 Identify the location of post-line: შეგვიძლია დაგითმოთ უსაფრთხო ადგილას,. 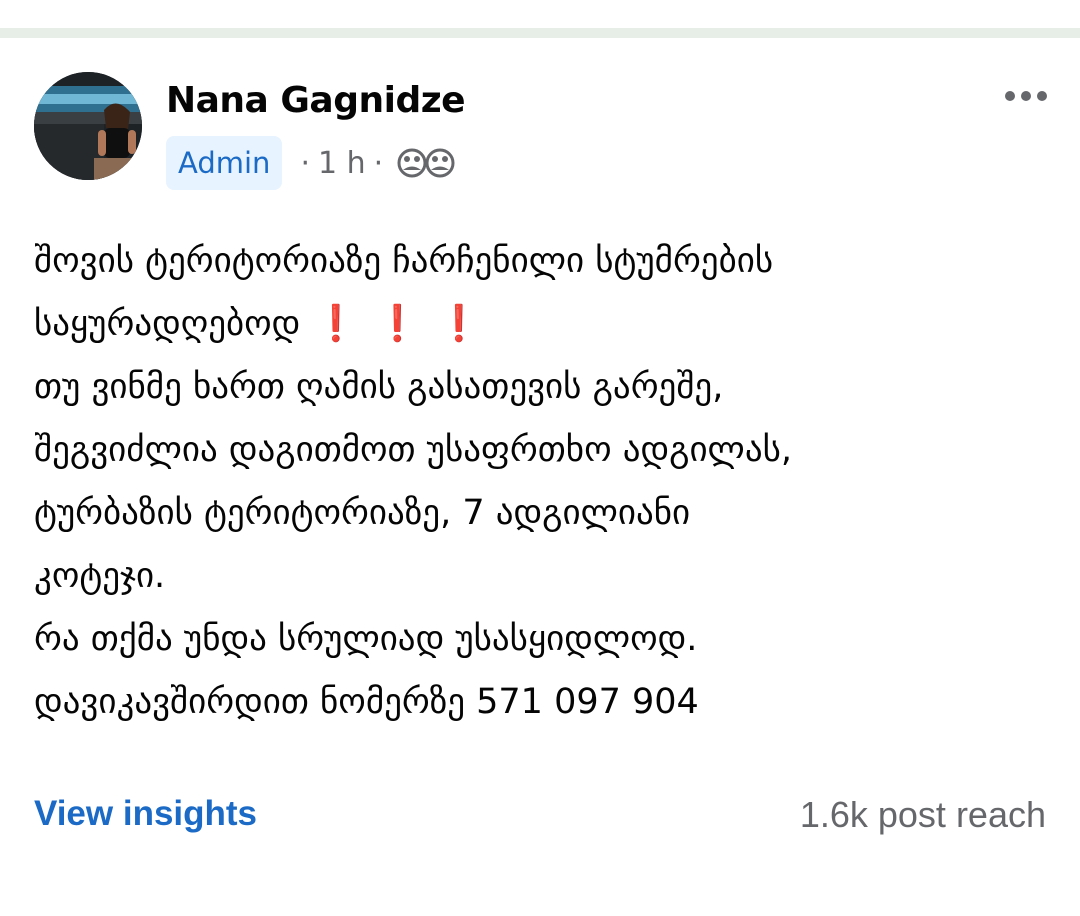
(413, 450).